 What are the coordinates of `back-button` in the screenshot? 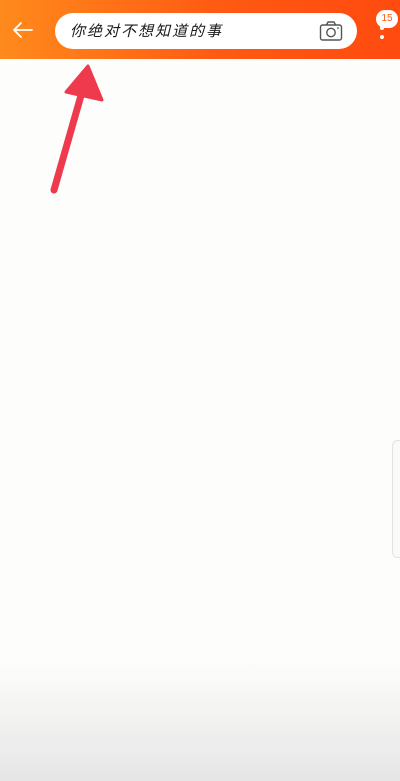 It's located at (23, 30).